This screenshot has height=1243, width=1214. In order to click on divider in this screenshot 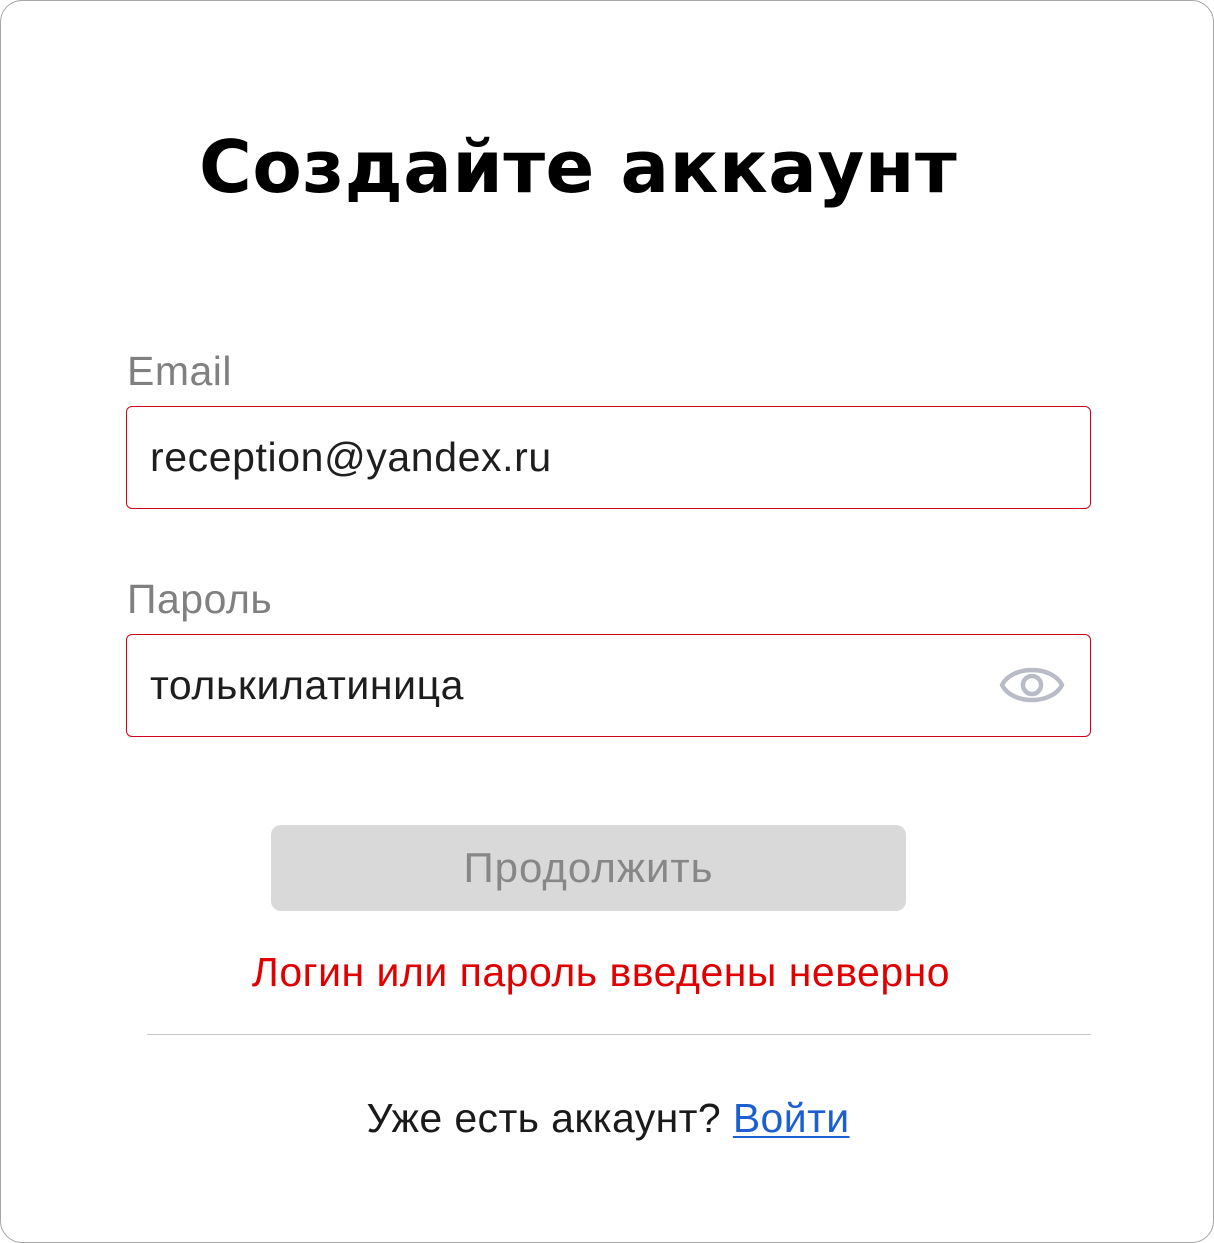, I will do `click(619, 1034)`.